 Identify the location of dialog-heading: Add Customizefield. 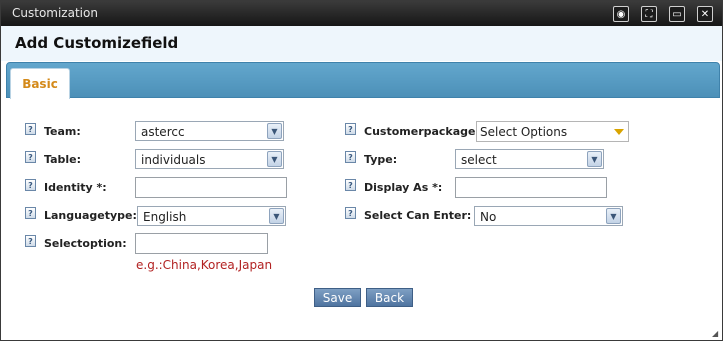
(97, 43).